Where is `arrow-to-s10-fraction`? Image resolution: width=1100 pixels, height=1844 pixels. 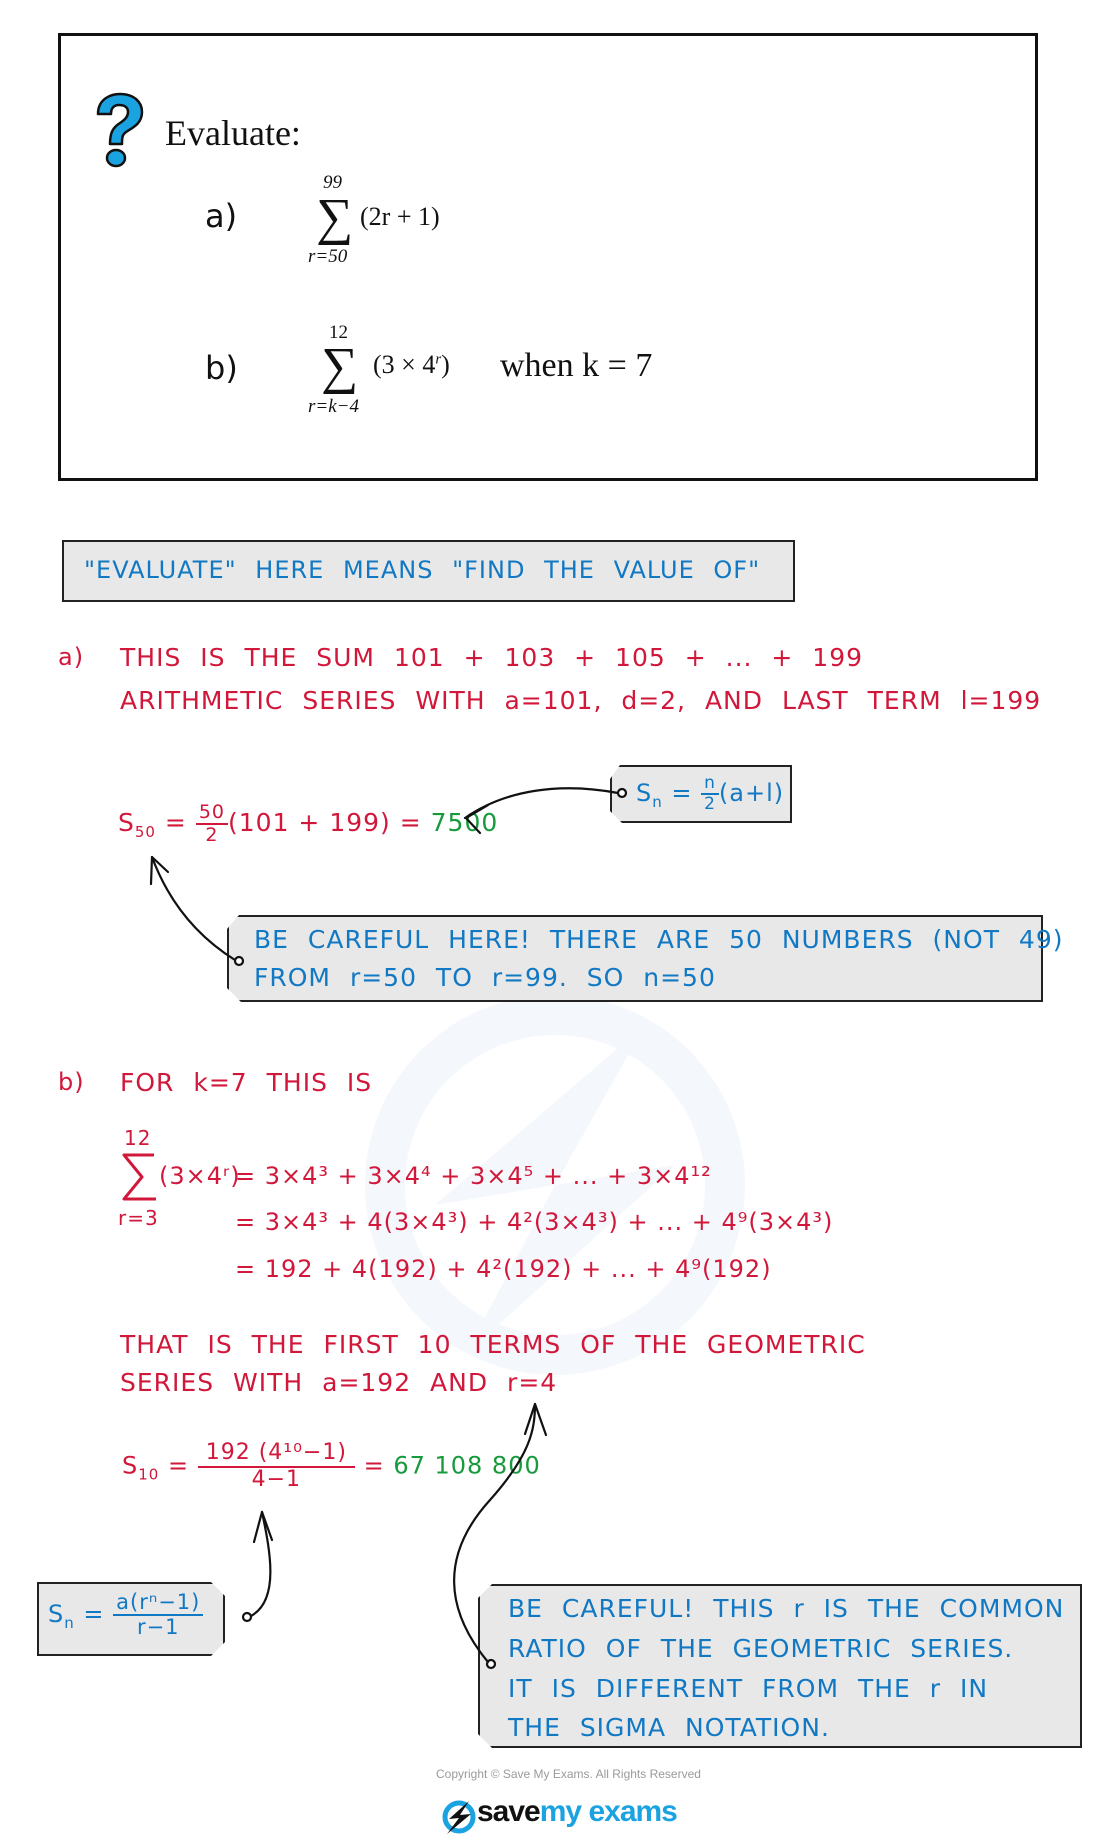 arrow-to-s10-fraction is located at coordinates (257, 1566).